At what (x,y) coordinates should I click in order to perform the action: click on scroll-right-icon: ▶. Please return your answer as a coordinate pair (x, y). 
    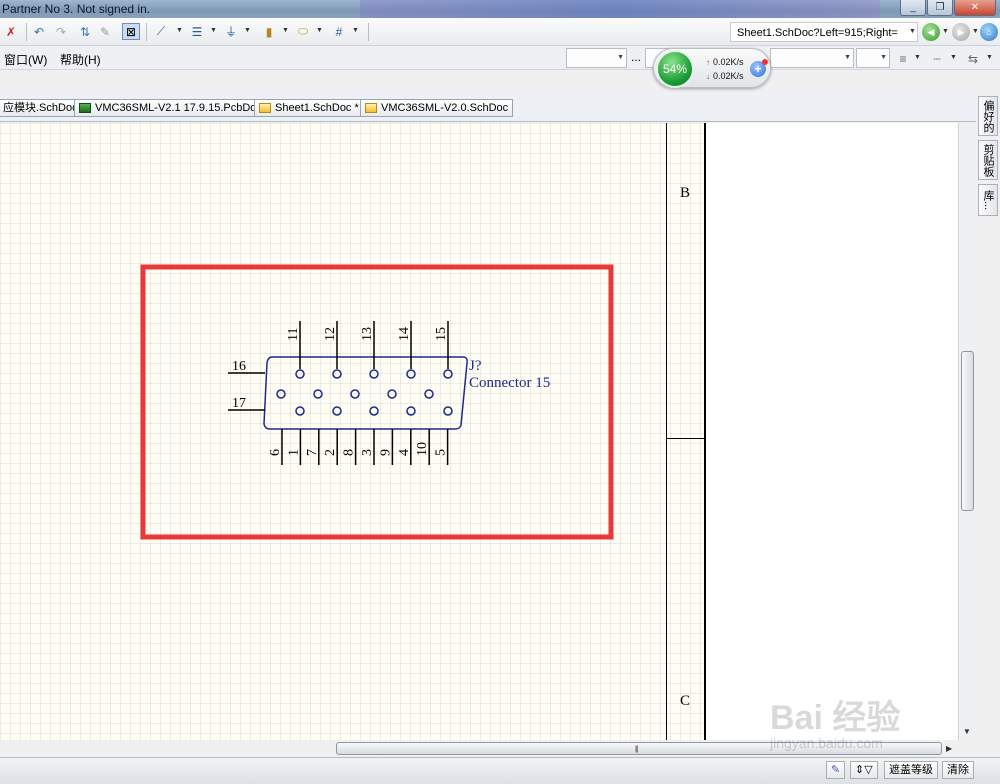
    Looking at the image, I should click on (949, 748).